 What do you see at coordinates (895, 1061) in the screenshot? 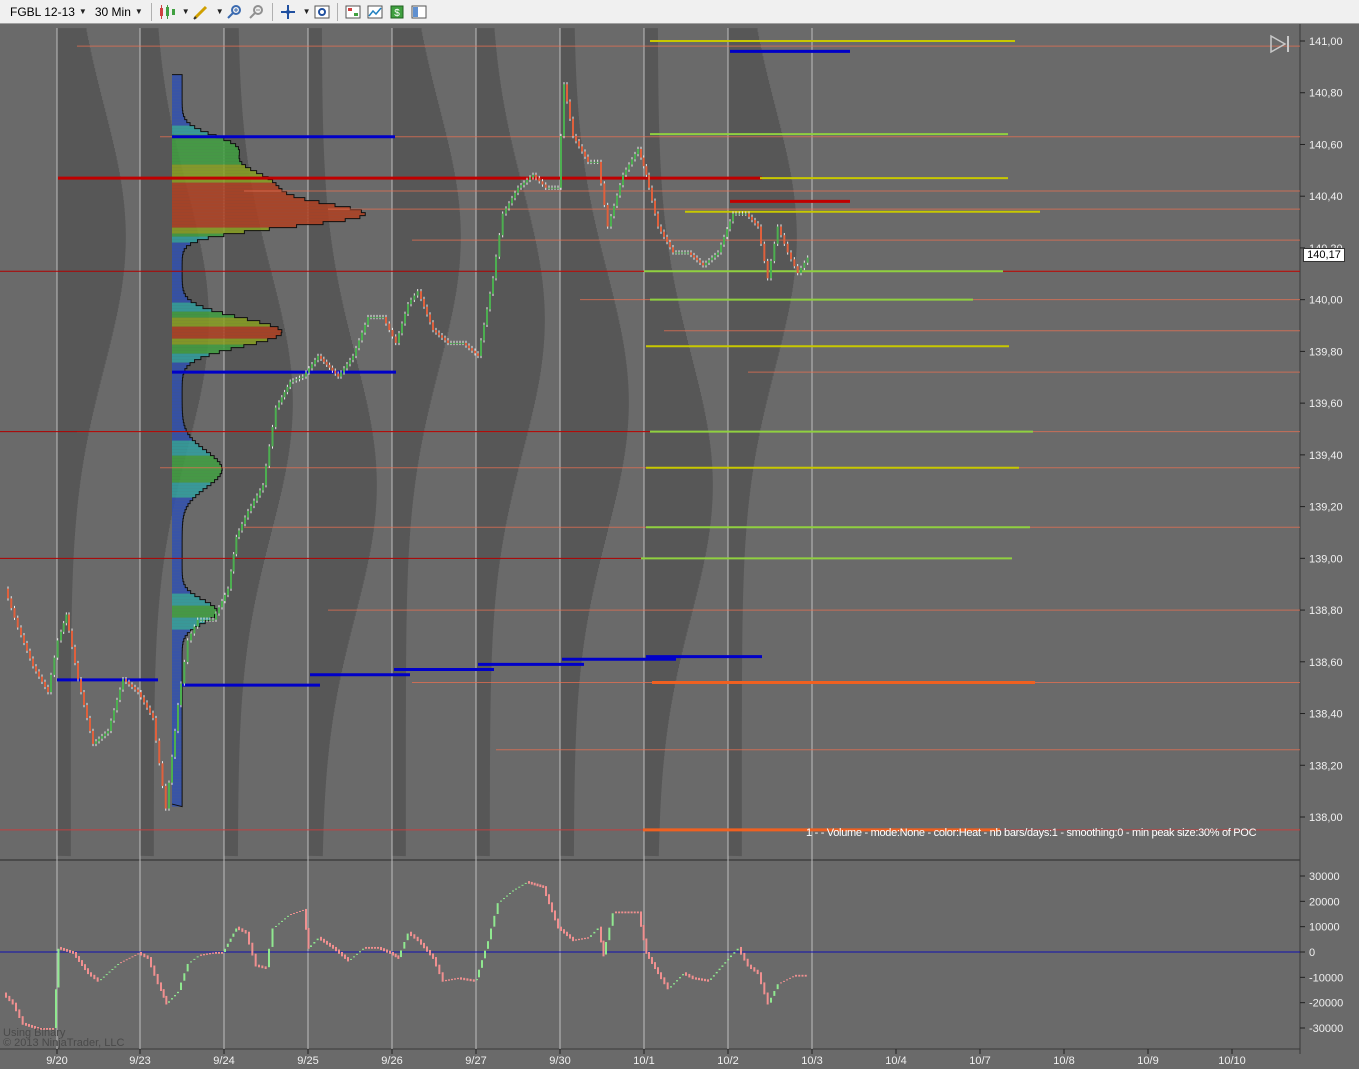
I see `date-label: 10/4` at bounding box center [895, 1061].